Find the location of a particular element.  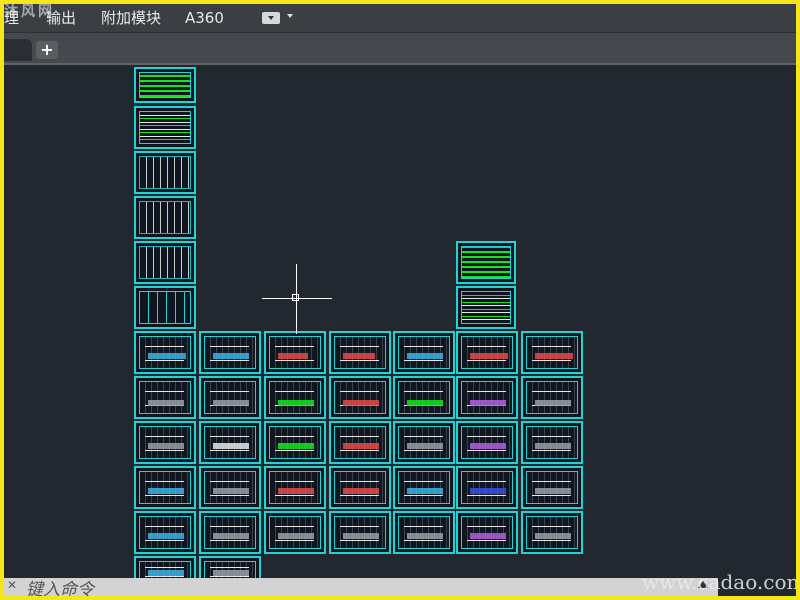

menu-item-manage: 理 is located at coordinates (11, 18).